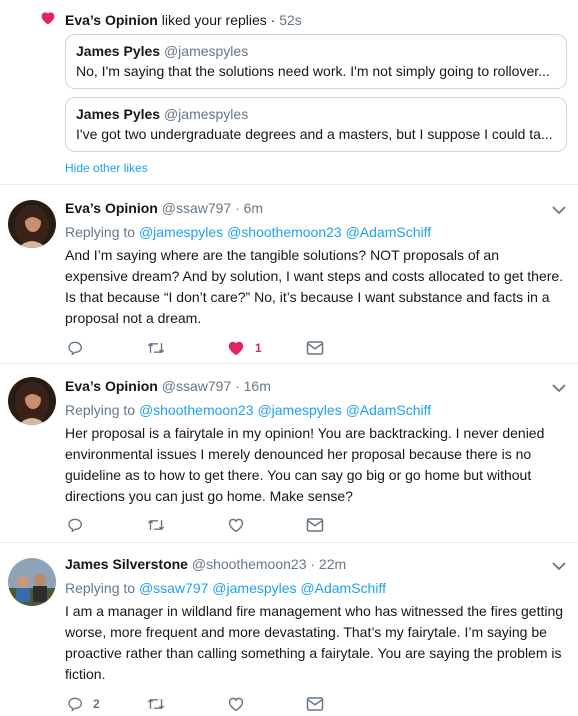 The height and width of the screenshot is (716, 578). Describe the element at coordinates (285, 232) in the screenshot. I see `replying-to-handles: @jamespyles @shoothemoon23 @AdamSchiff` at that location.